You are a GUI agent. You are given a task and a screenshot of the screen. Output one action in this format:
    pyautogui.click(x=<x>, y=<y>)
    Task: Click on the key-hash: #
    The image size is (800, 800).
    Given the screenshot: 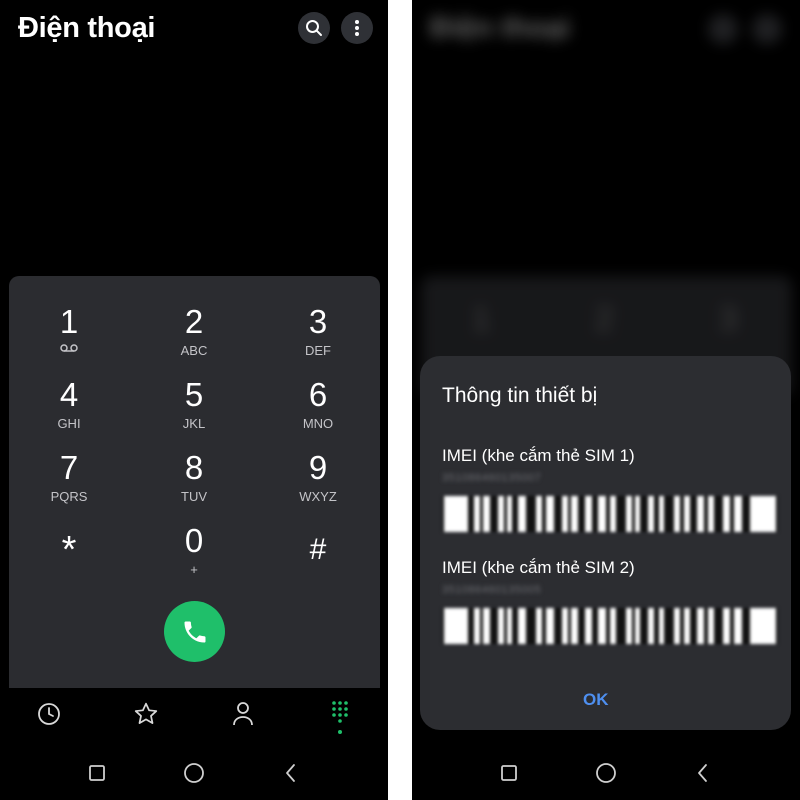 What is the action you would take?
    pyautogui.click(x=318, y=555)
    